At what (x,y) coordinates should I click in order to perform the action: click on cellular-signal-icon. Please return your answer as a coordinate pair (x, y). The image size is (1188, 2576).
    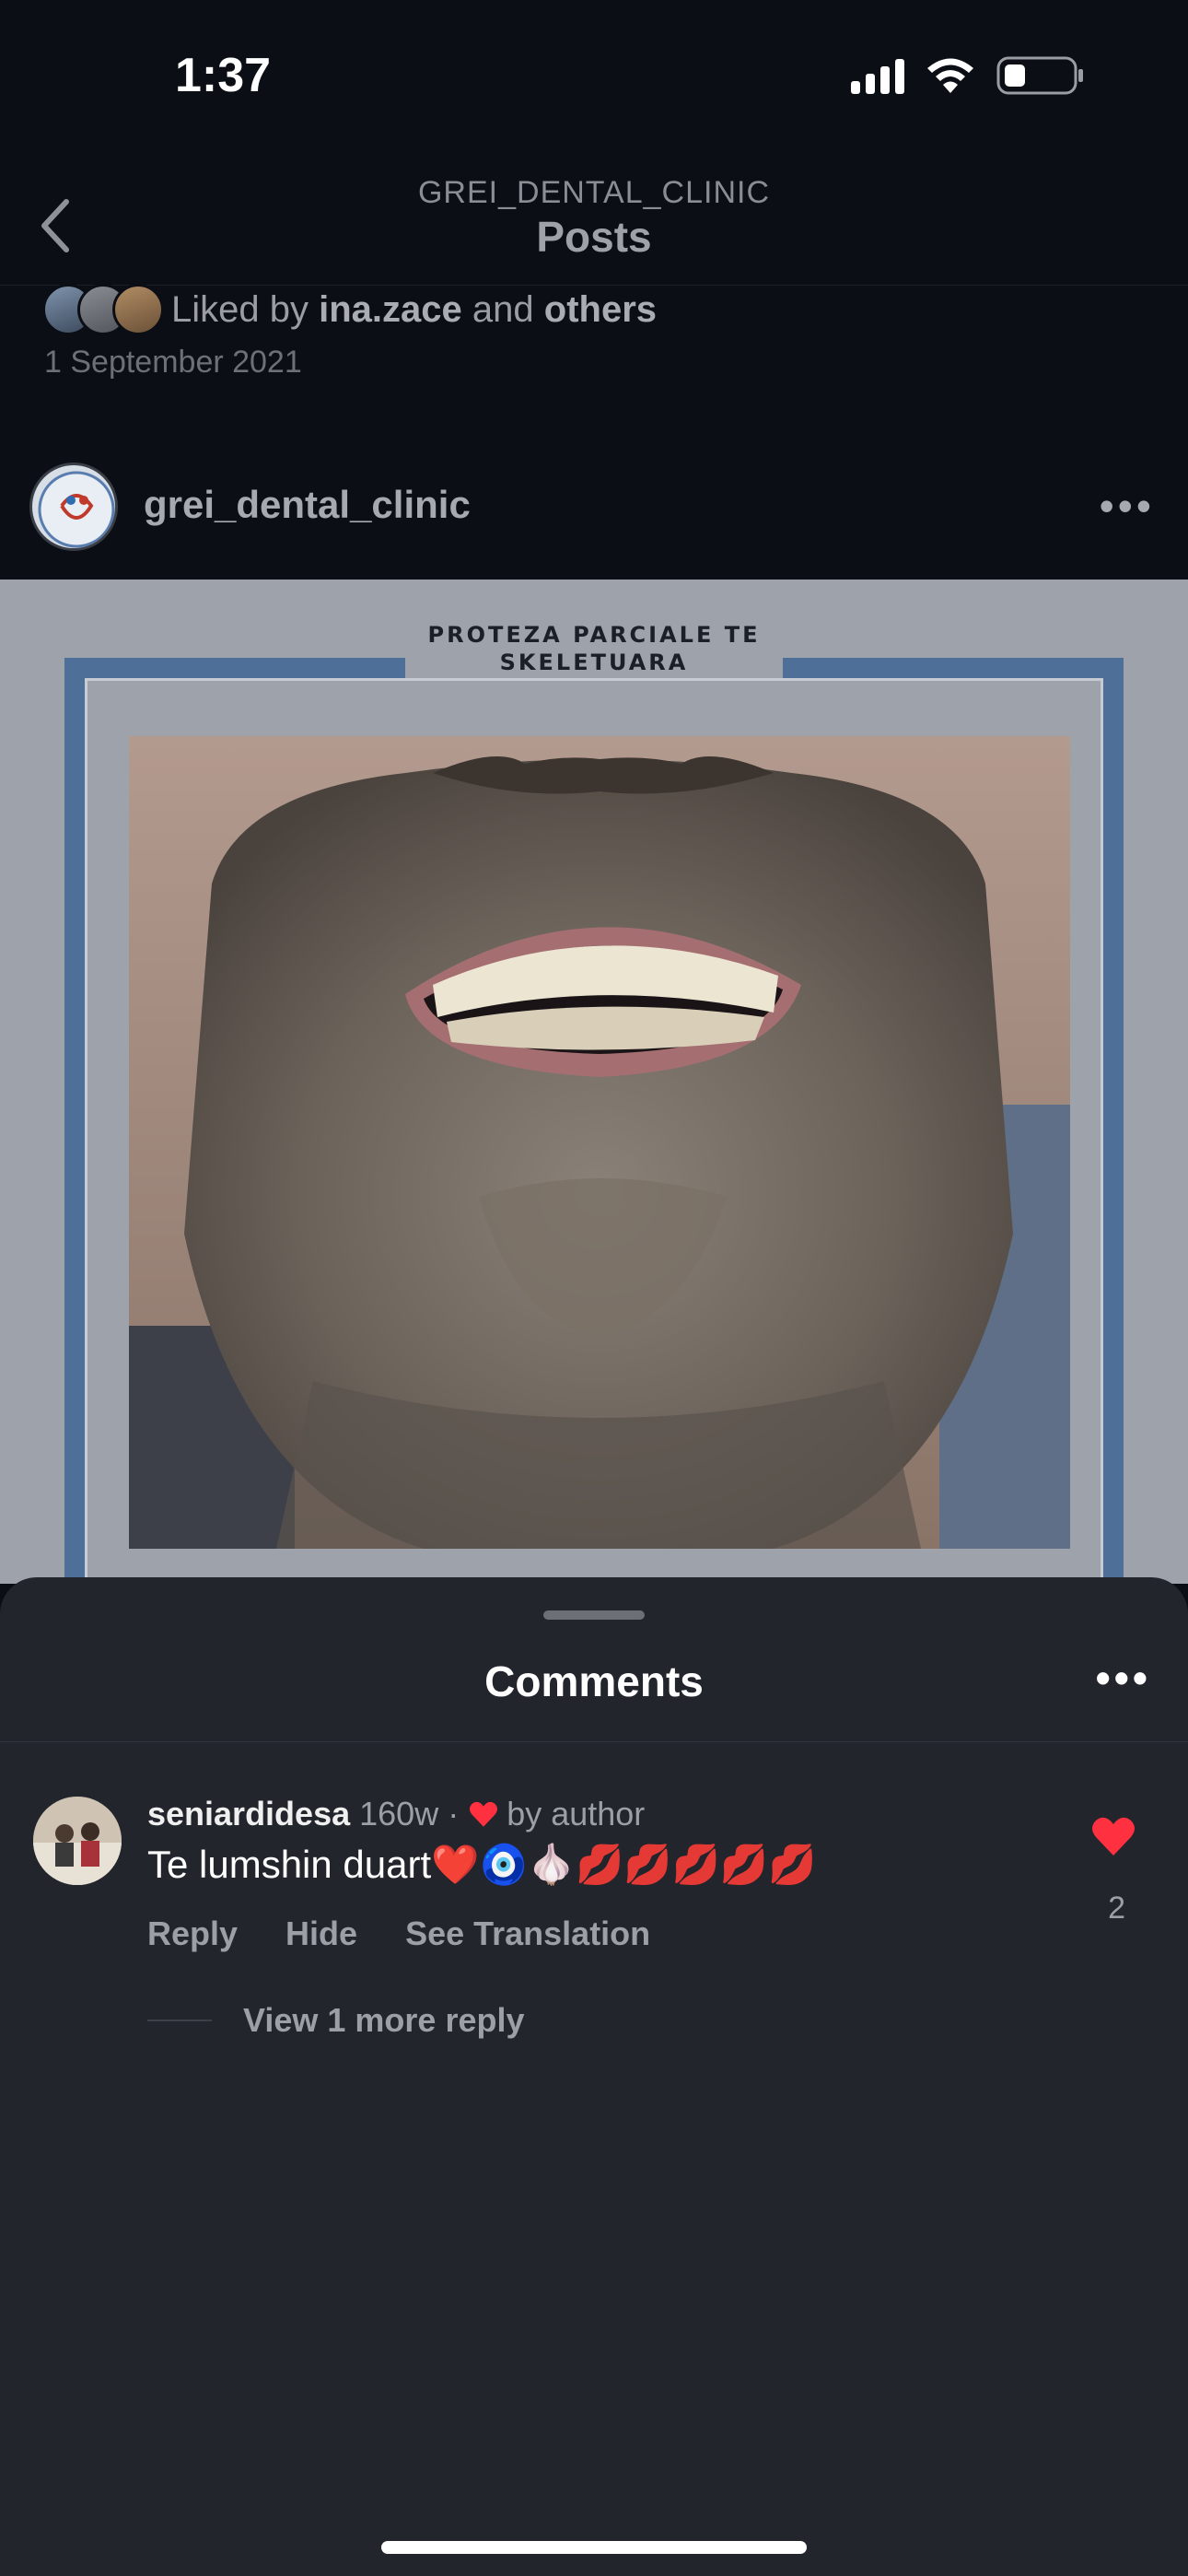
    Looking at the image, I should click on (877, 75).